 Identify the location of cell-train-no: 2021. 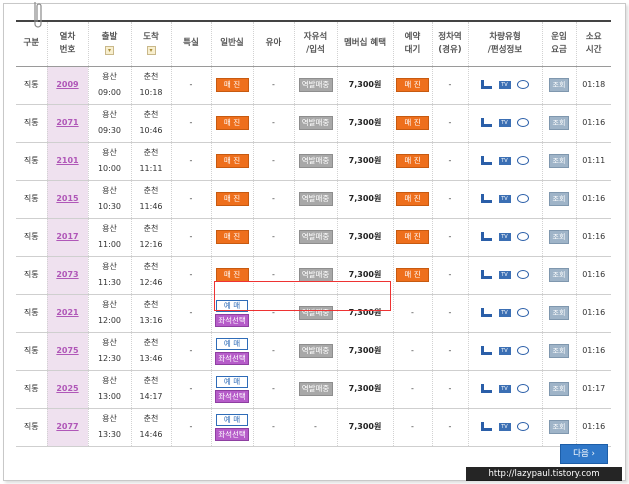
(67, 313).